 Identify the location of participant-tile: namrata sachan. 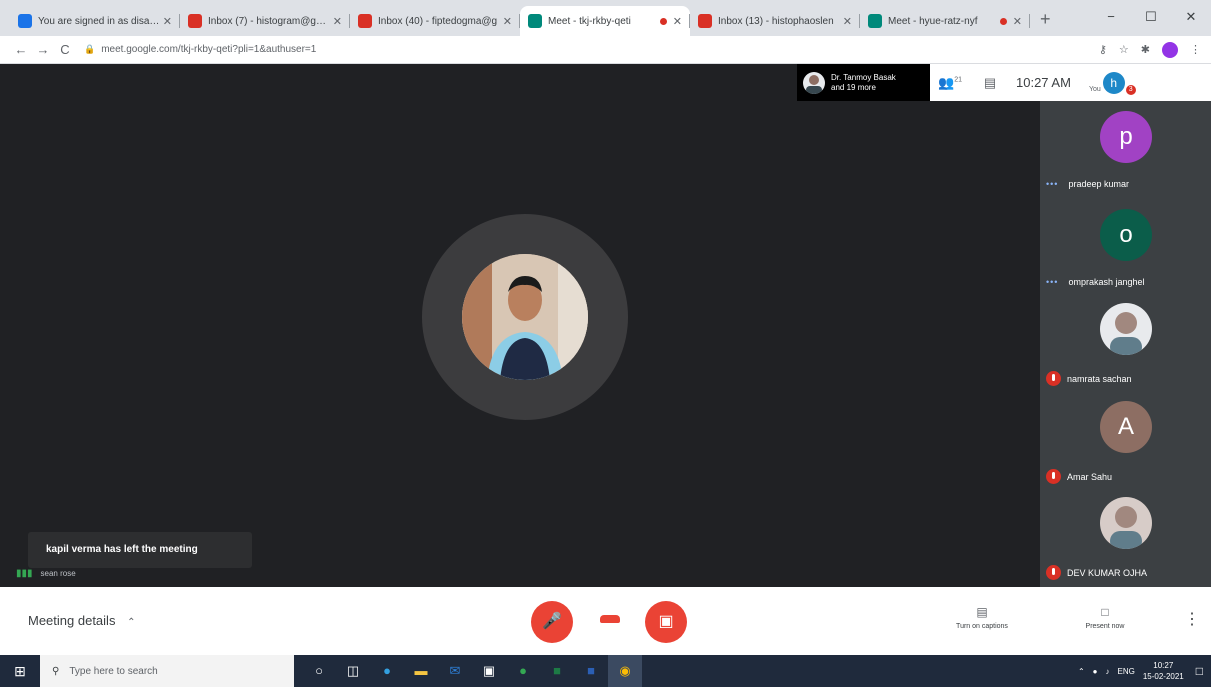
(1125, 351).